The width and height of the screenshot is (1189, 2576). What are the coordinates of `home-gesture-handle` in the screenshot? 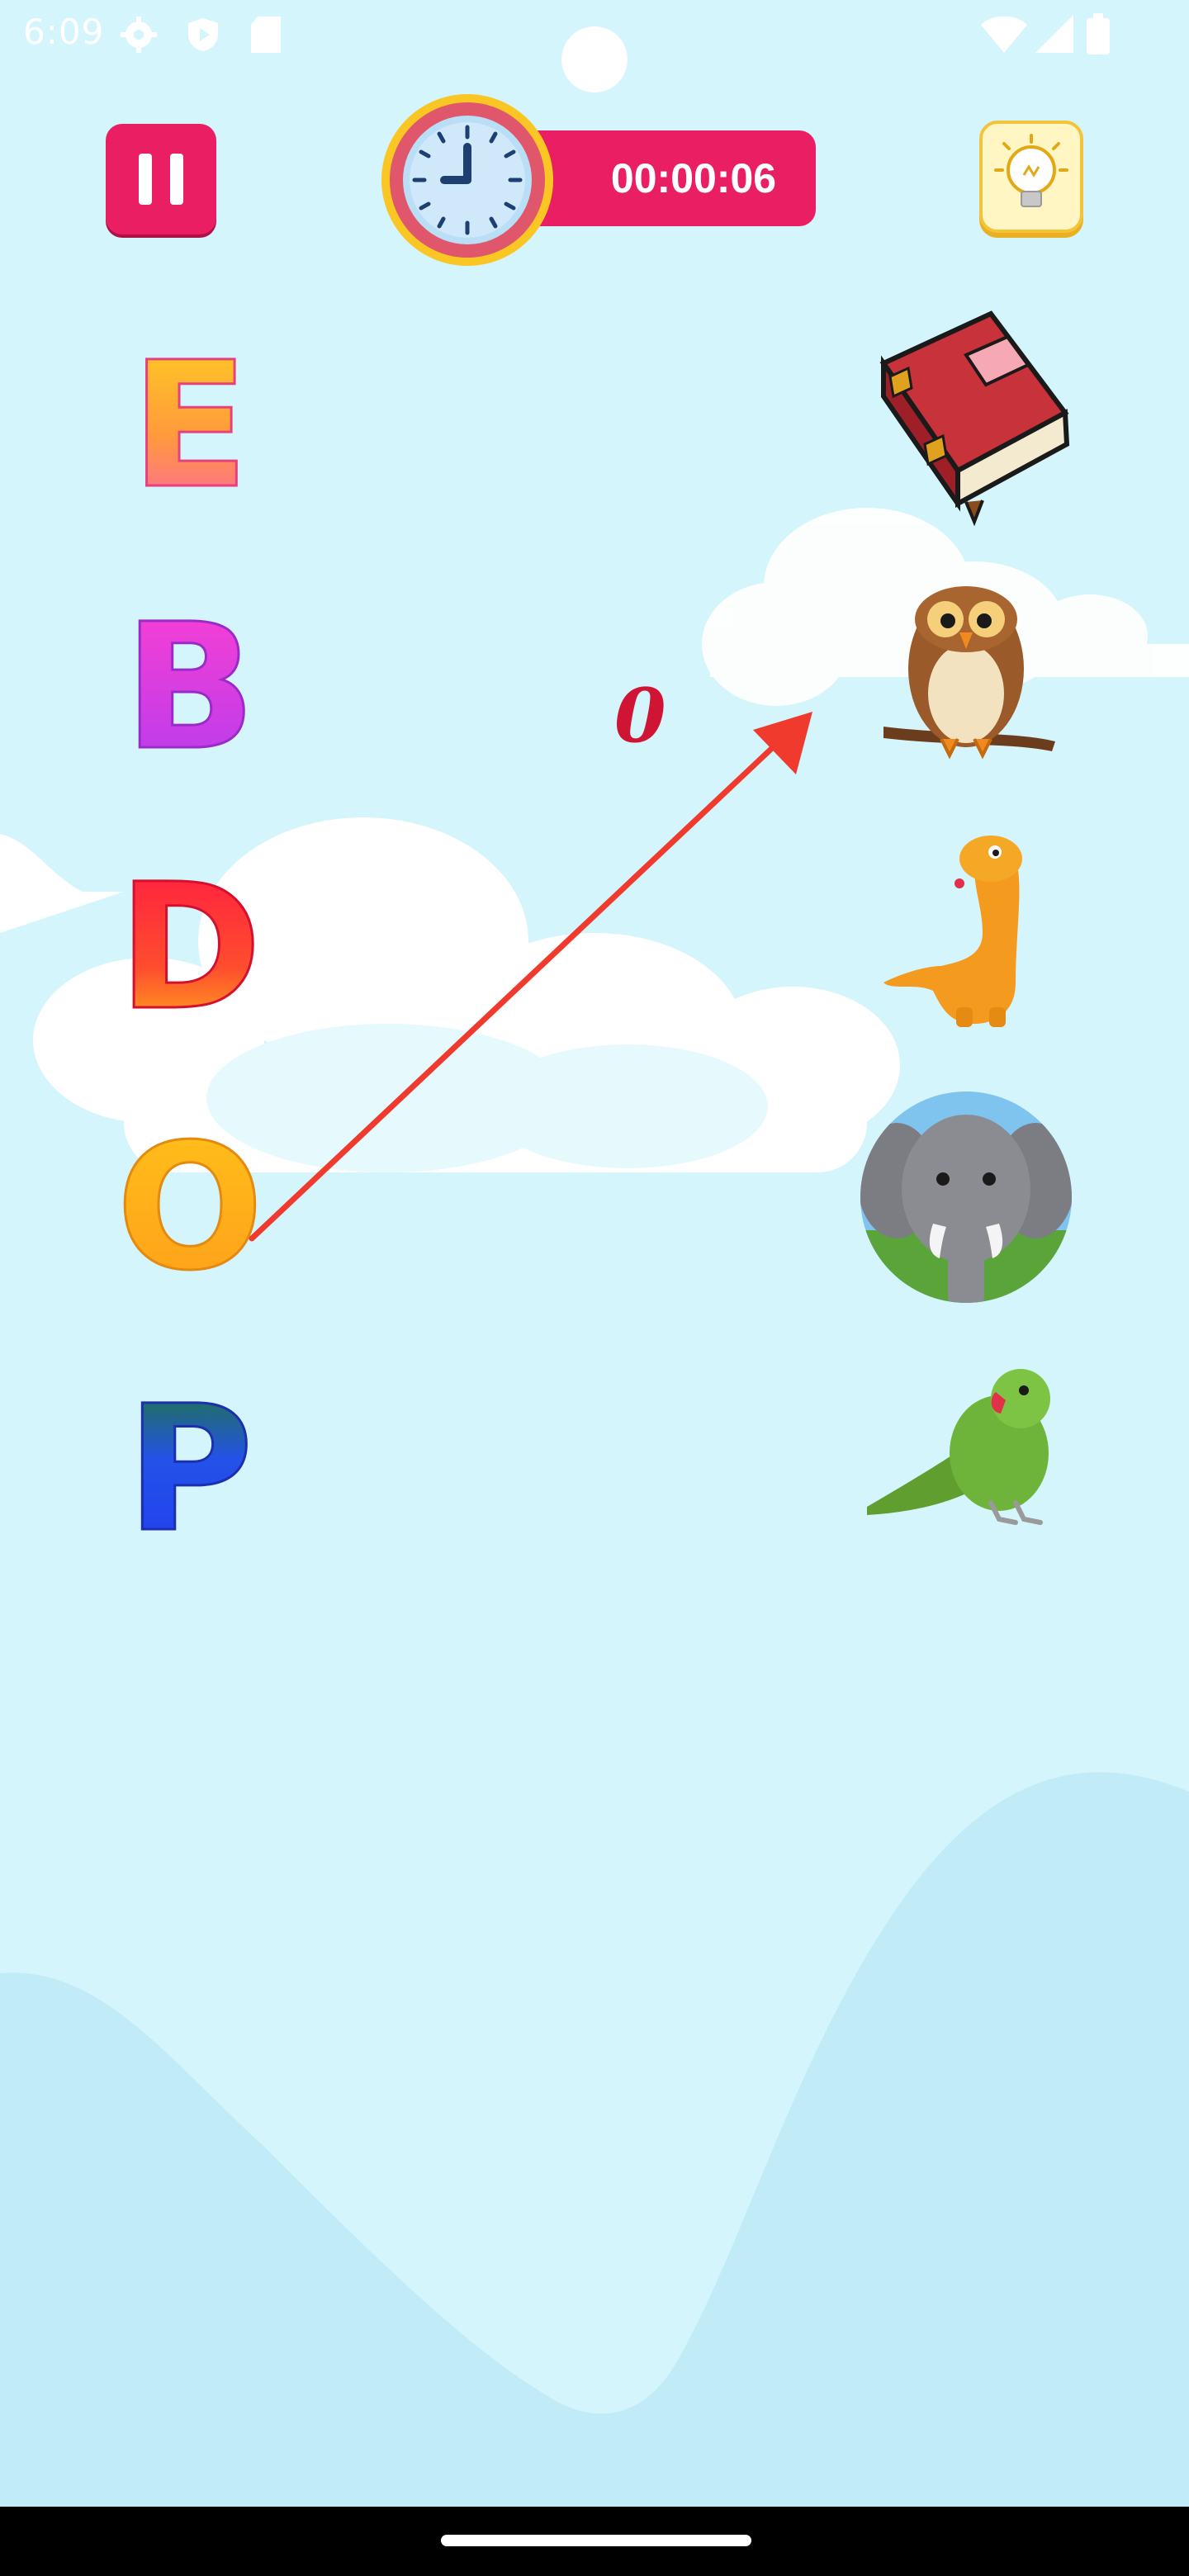 It's located at (596, 2540).